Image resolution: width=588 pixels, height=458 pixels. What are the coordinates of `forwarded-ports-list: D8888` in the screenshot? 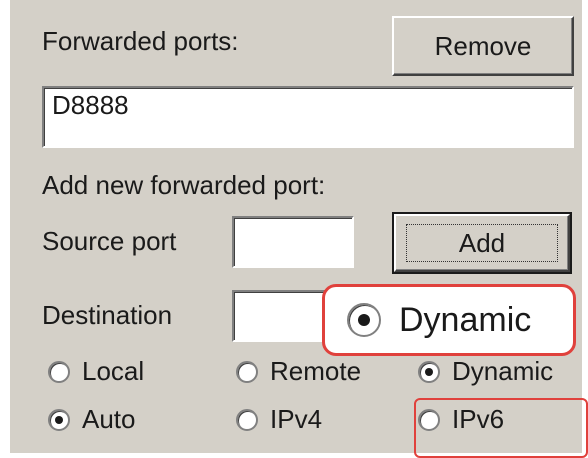 It's located at (308, 117).